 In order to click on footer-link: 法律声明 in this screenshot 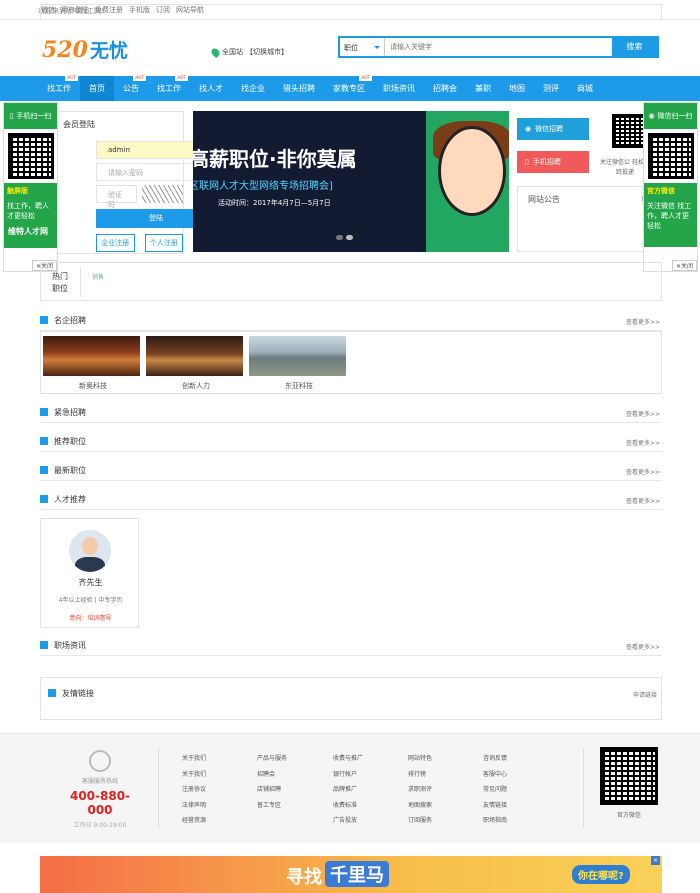, I will do `click(212, 806)`.